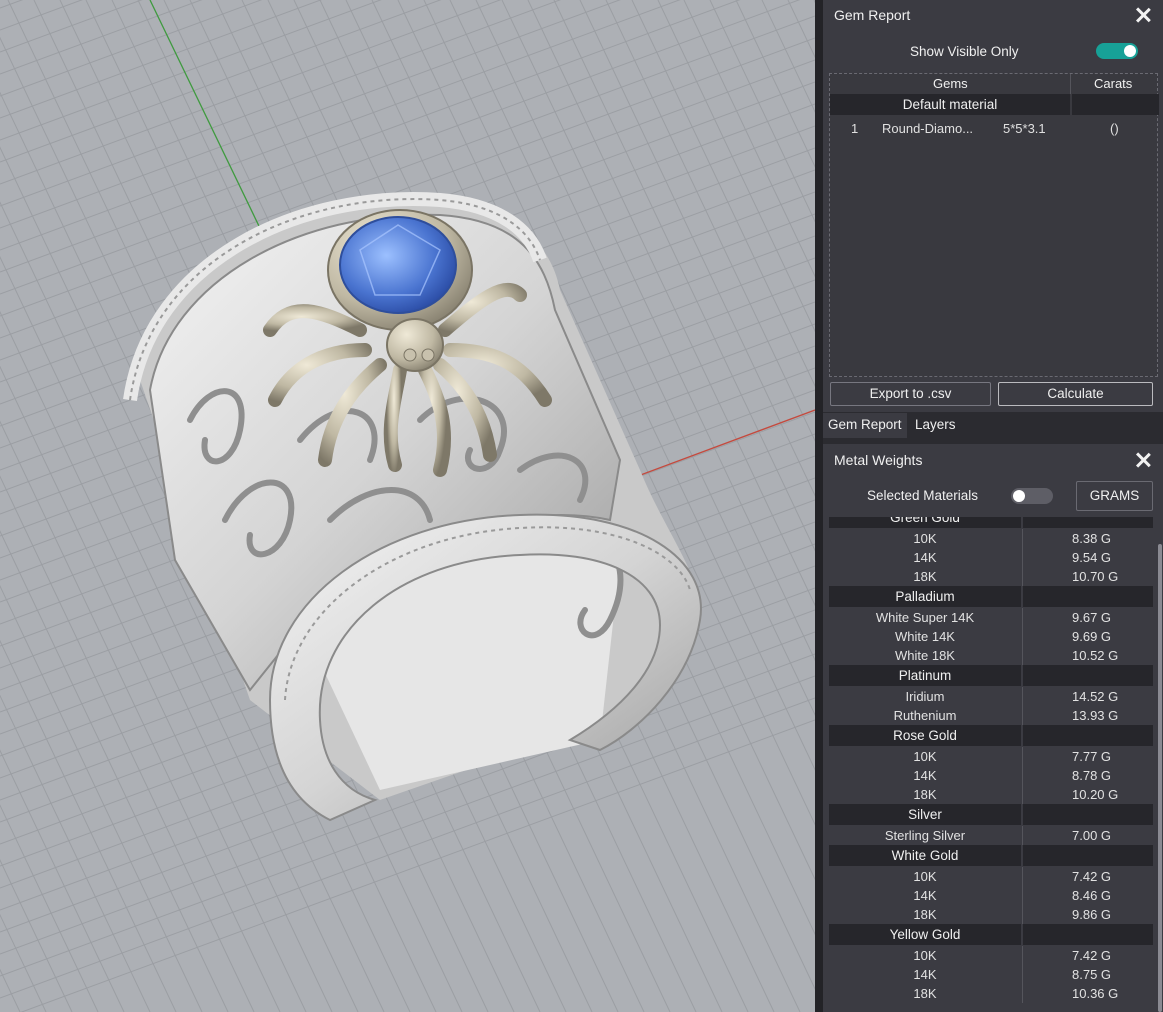 This screenshot has width=1163, height=1012. What do you see at coordinates (1032, 496) in the screenshot?
I see `selected-materials-toggle` at bounding box center [1032, 496].